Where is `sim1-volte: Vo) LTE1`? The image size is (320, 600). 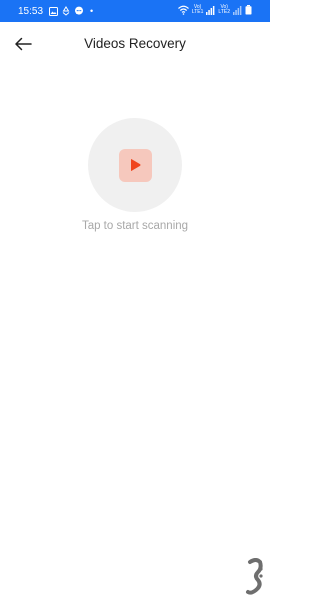 sim1-volte: Vo) LTE1 is located at coordinates (197, 9).